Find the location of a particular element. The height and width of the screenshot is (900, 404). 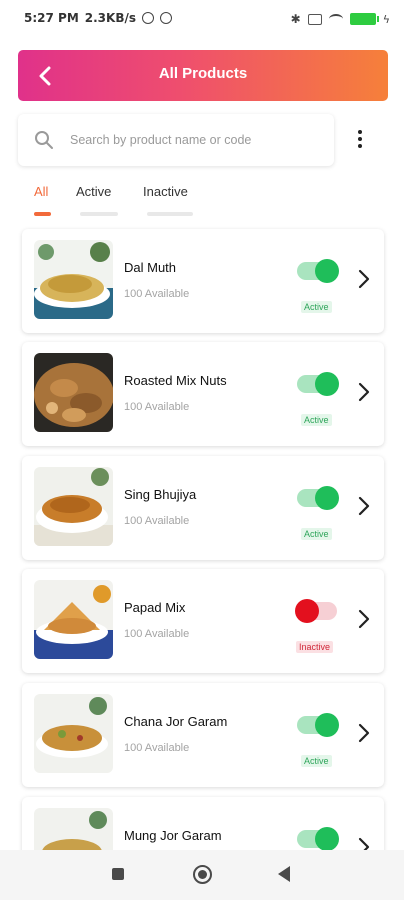

sim-icon is located at coordinates (314, 19).